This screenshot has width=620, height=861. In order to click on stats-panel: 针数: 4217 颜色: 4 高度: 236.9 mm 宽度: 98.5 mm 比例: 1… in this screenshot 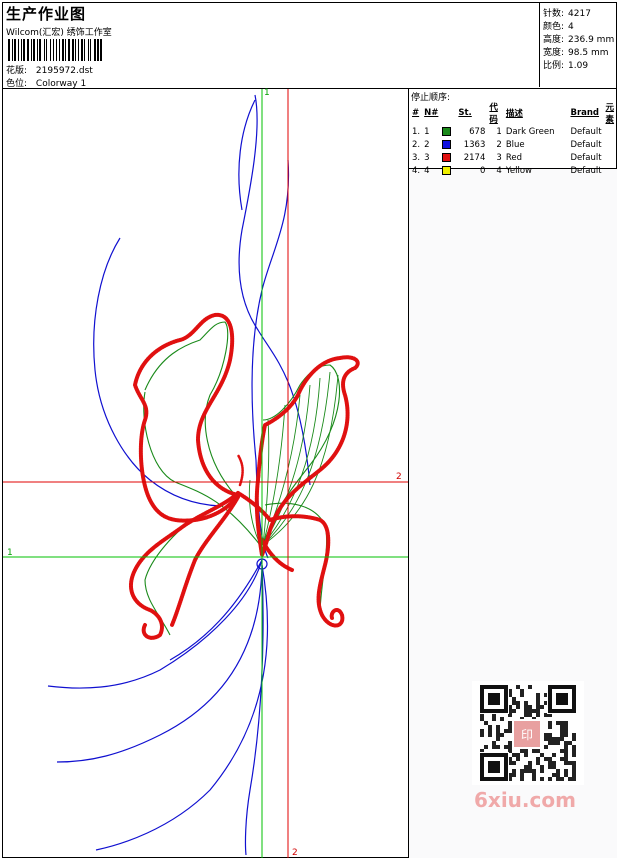, I will do `click(577, 45)`.